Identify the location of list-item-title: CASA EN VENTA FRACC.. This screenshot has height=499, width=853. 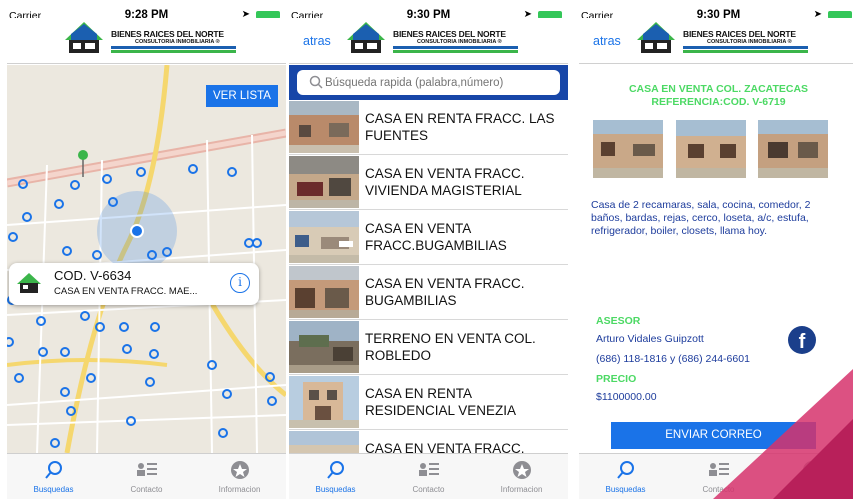
(445, 447).